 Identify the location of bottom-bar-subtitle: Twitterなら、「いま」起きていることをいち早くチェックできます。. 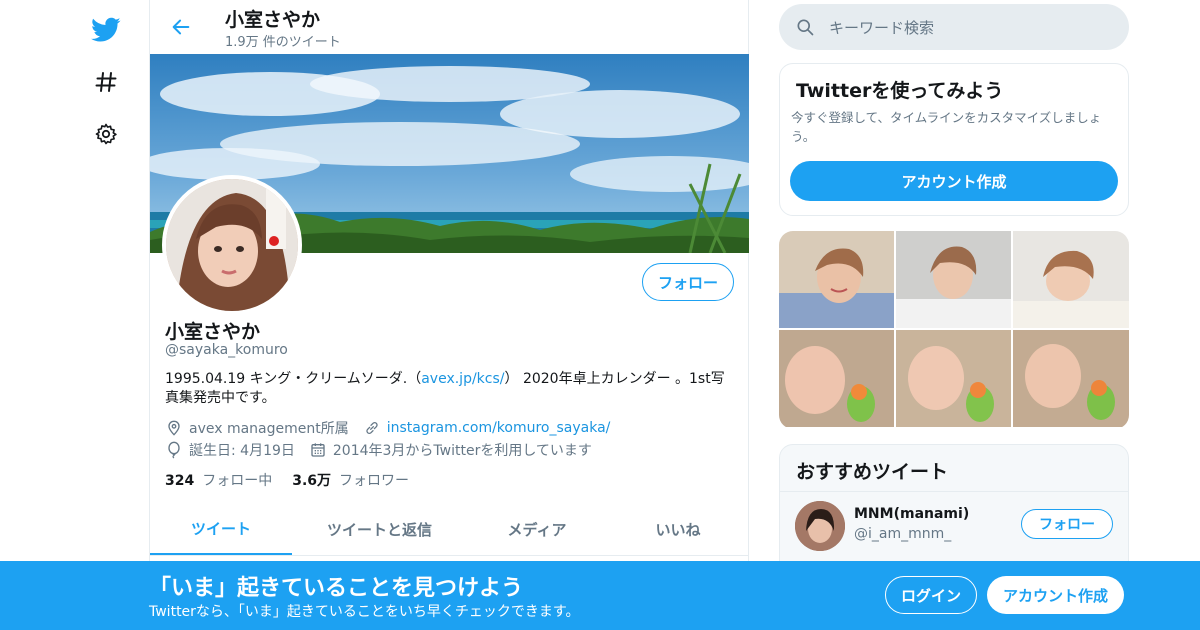
(364, 612).